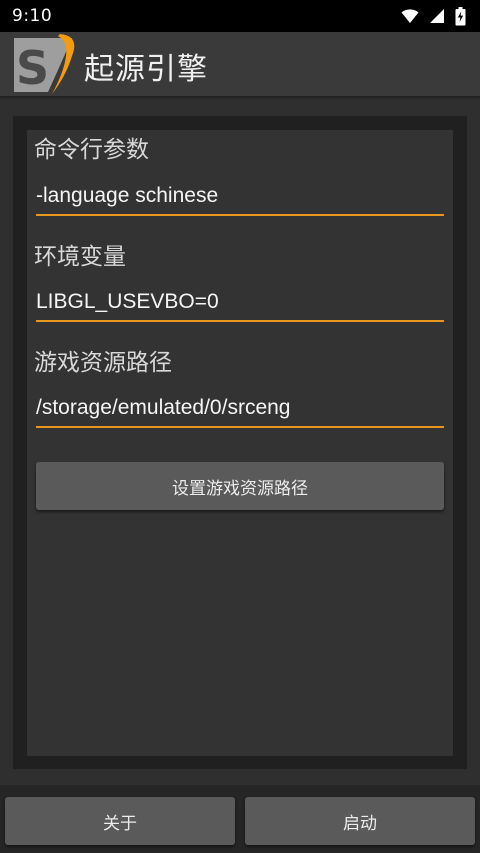 The width and height of the screenshot is (480, 853). I want to click on env-vars-input, so click(240, 304).